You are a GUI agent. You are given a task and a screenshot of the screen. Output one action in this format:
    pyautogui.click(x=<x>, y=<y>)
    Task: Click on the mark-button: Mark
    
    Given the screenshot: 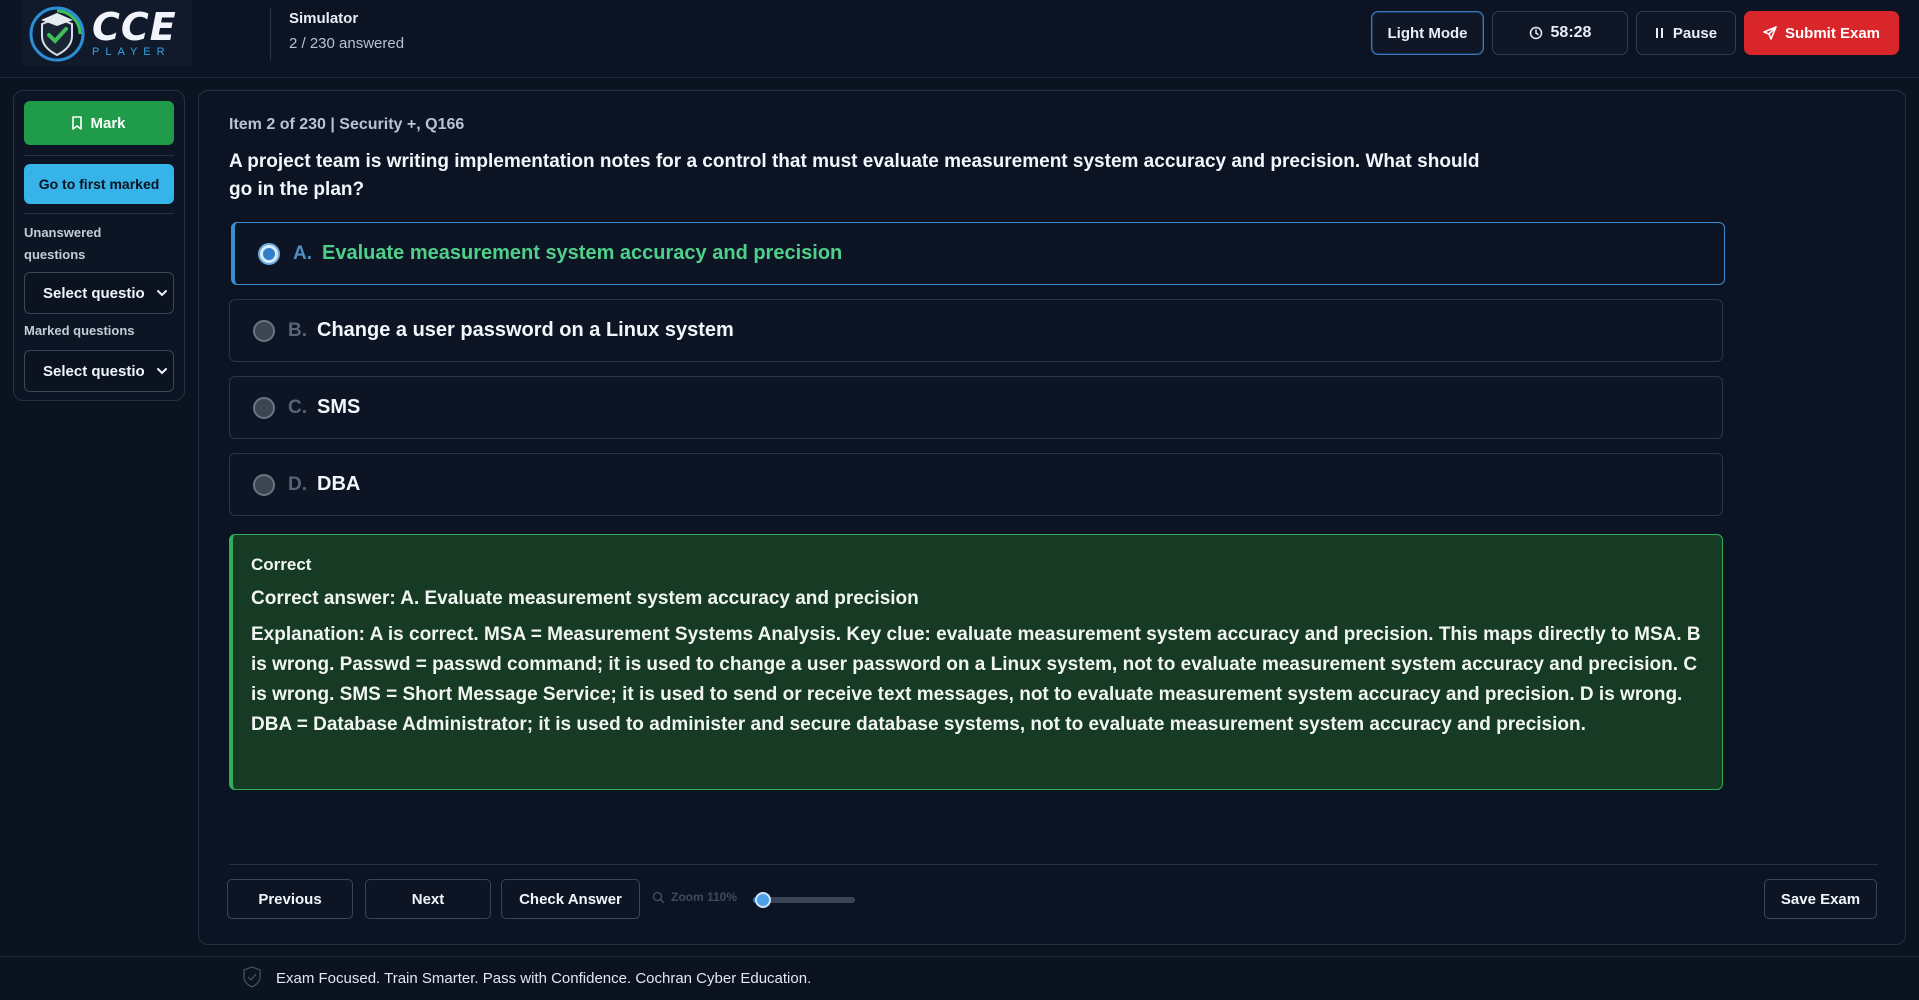 What is the action you would take?
    pyautogui.click(x=99, y=123)
    